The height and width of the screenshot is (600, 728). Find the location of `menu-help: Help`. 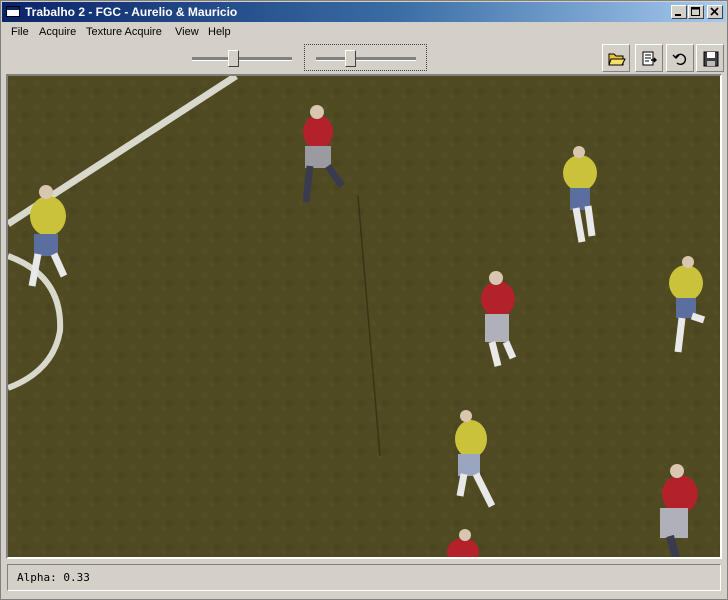

menu-help: Help is located at coordinates (219, 32).